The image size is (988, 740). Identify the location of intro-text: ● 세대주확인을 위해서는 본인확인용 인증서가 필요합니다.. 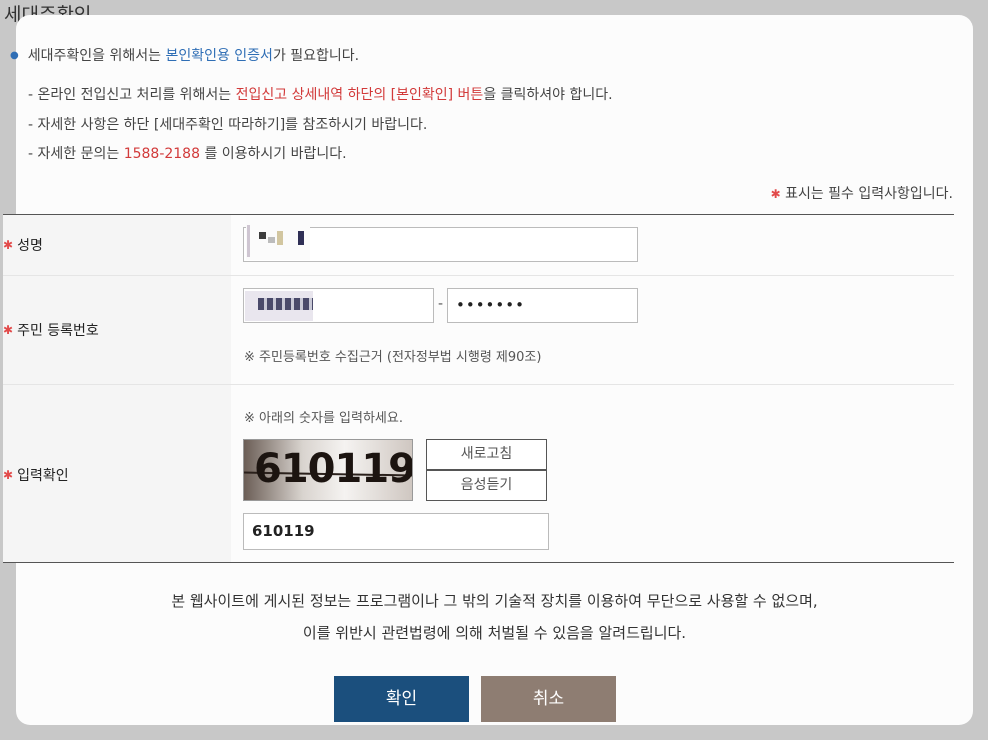
(184, 55).